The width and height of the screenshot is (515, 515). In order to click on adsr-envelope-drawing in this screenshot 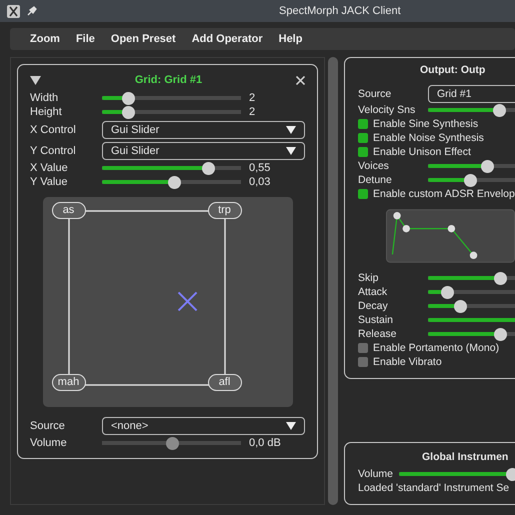, I will do `click(450, 236)`.